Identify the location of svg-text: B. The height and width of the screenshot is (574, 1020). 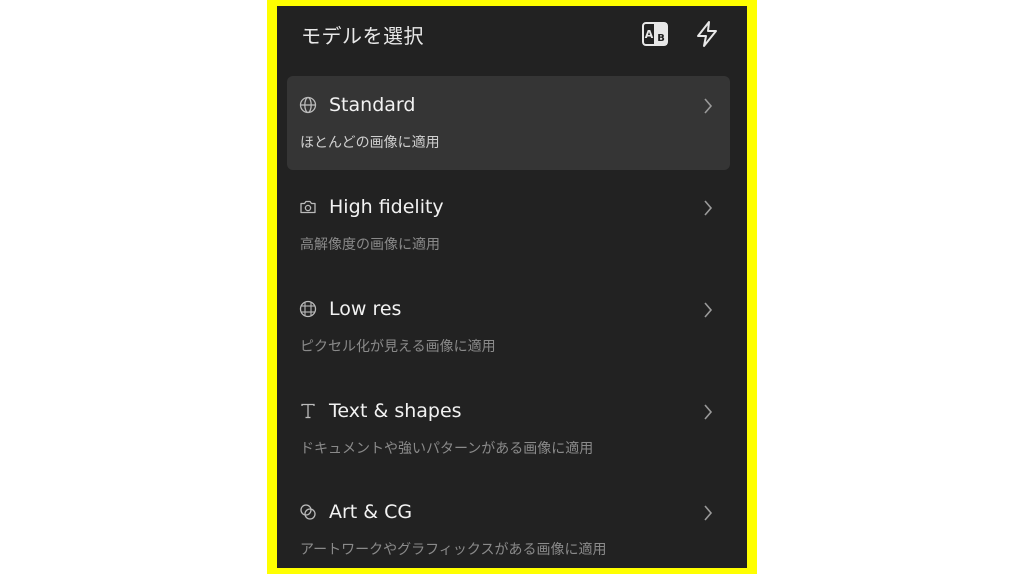
(661, 38).